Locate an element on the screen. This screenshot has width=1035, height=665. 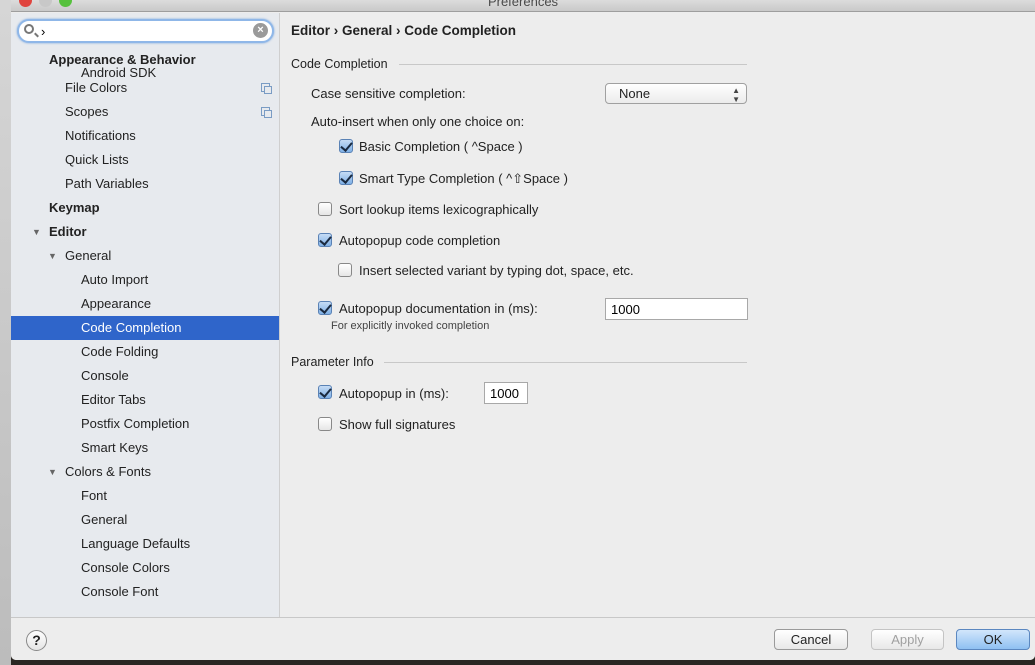
show-full-signatures-checkbox is located at coordinates (325, 424).